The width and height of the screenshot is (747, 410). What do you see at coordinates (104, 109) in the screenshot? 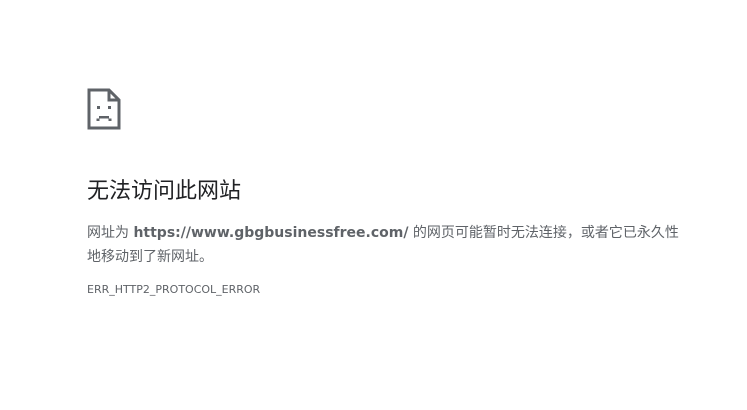
I see `sad-page-icon` at bounding box center [104, 109].